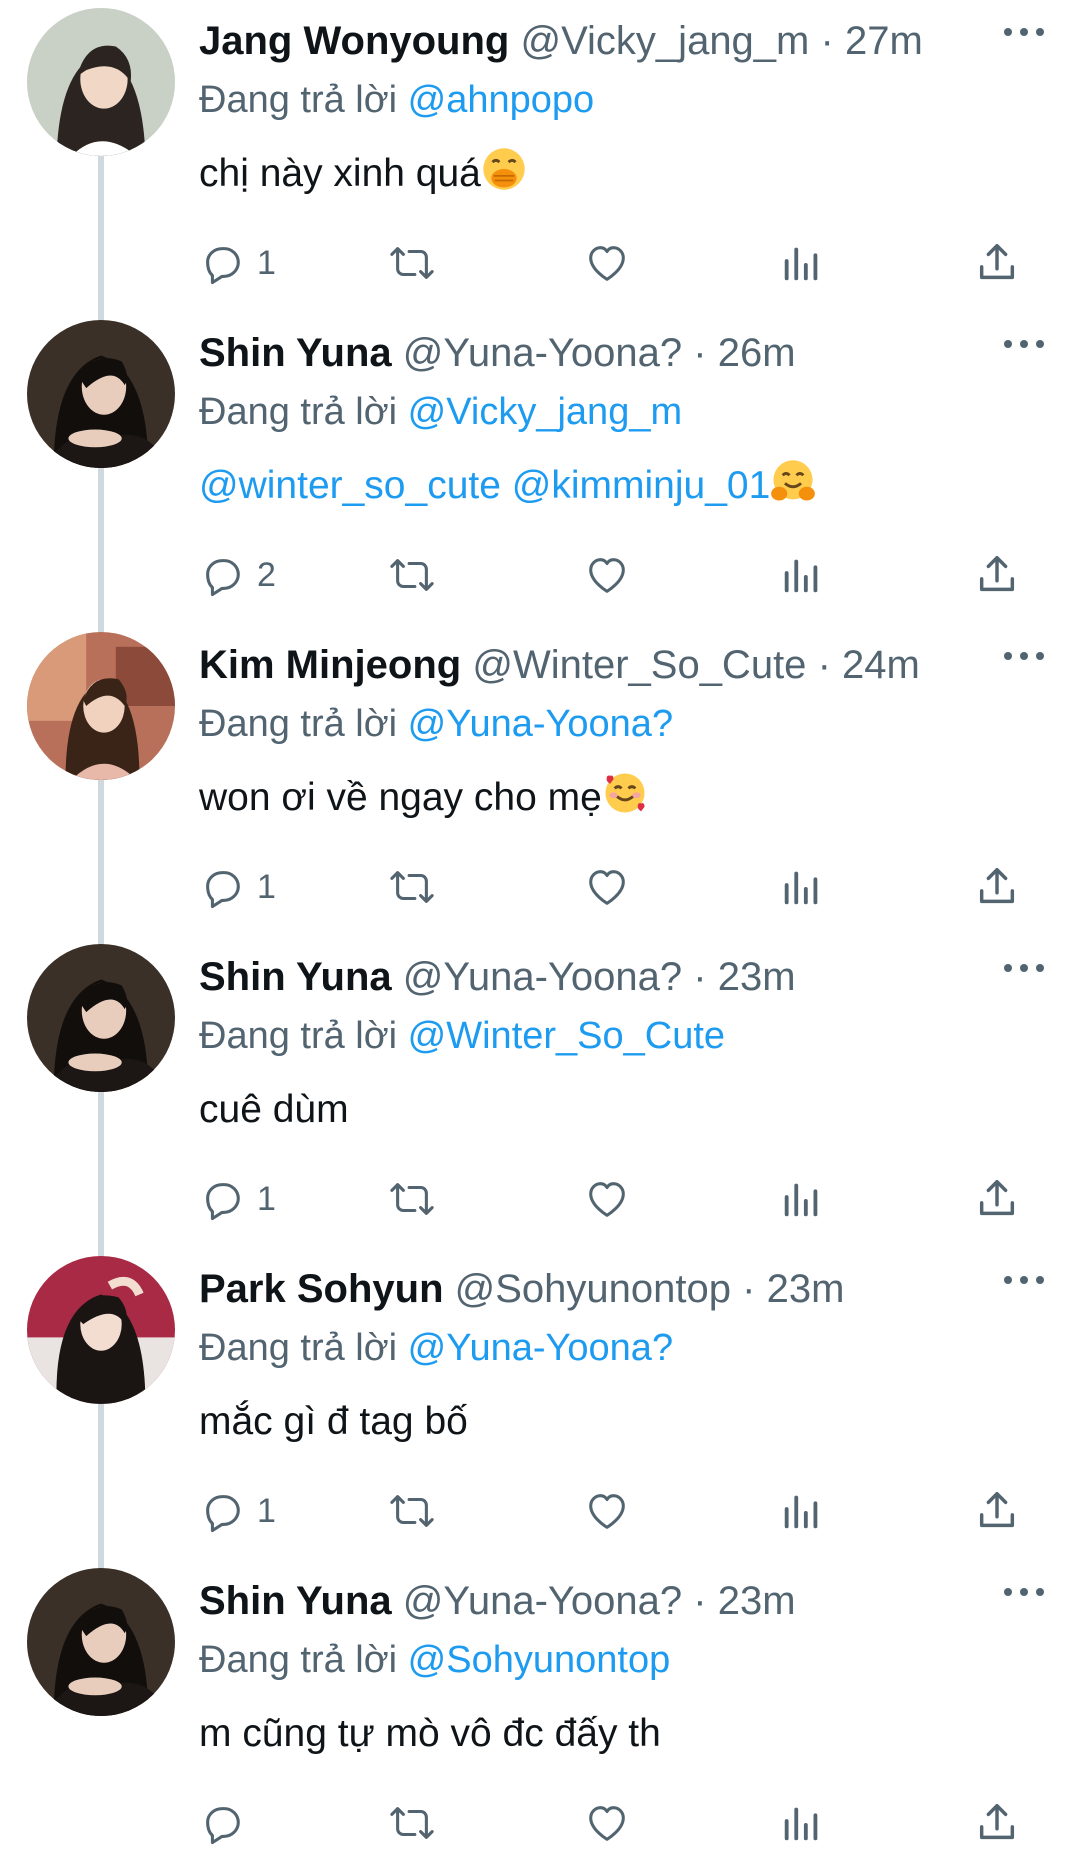  Describe the element at coordinates (321, 1289) in the screenshot. I see `display-name: Park Sohyun` at that location.